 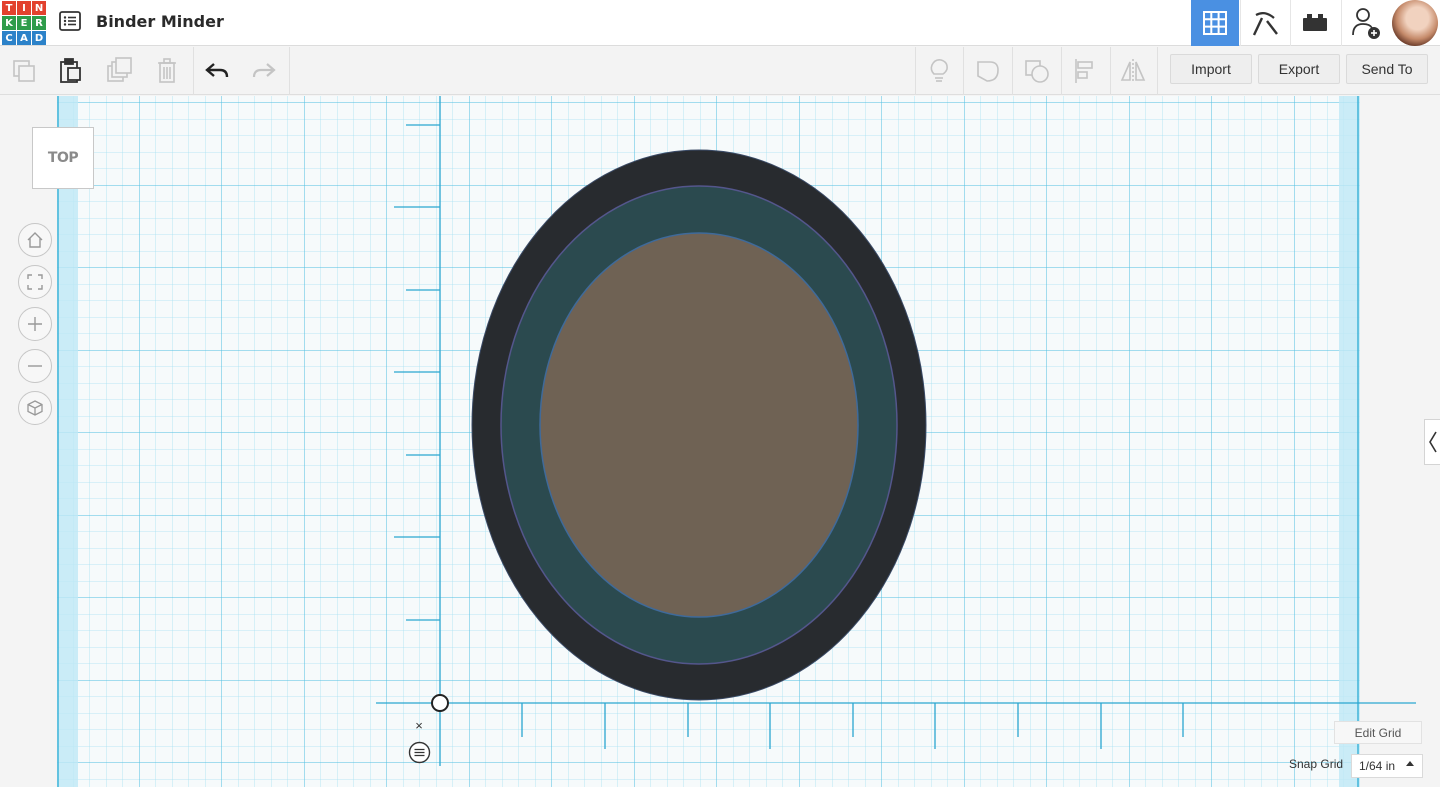 What do you see at coordinates (1378, 732) in the screenshot?
I see `edit-grid-button: Edit Grid` at bounding box center [1378, 732].